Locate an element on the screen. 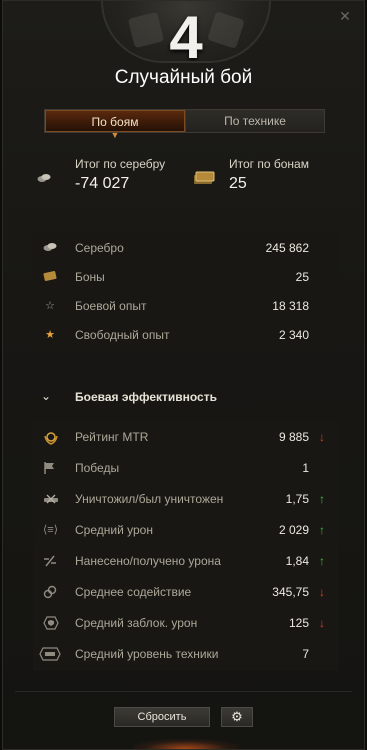  efficiency-value: 345,75 is located at coordinates (290, 592).